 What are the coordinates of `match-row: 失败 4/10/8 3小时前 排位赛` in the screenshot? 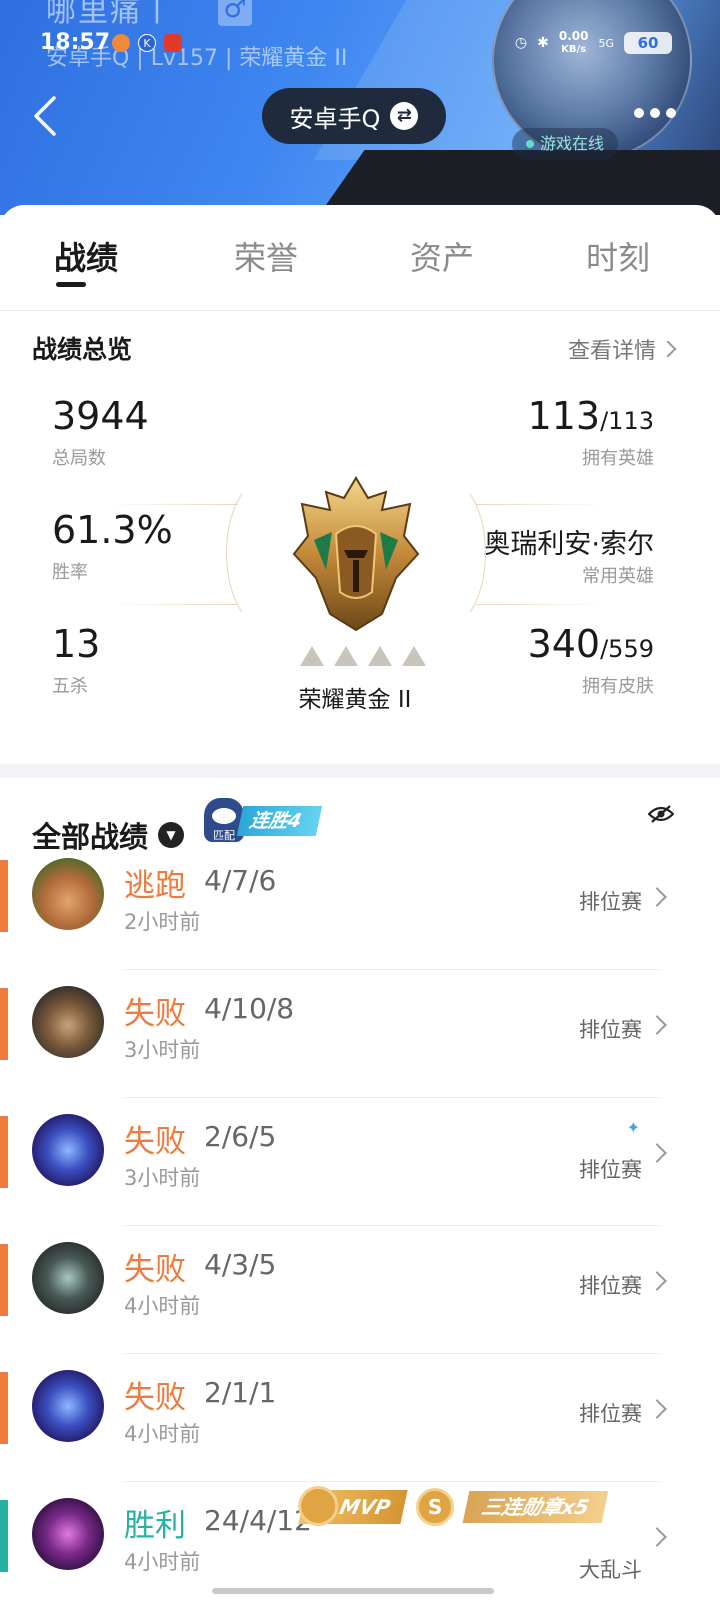 It's located at (360, 1034).